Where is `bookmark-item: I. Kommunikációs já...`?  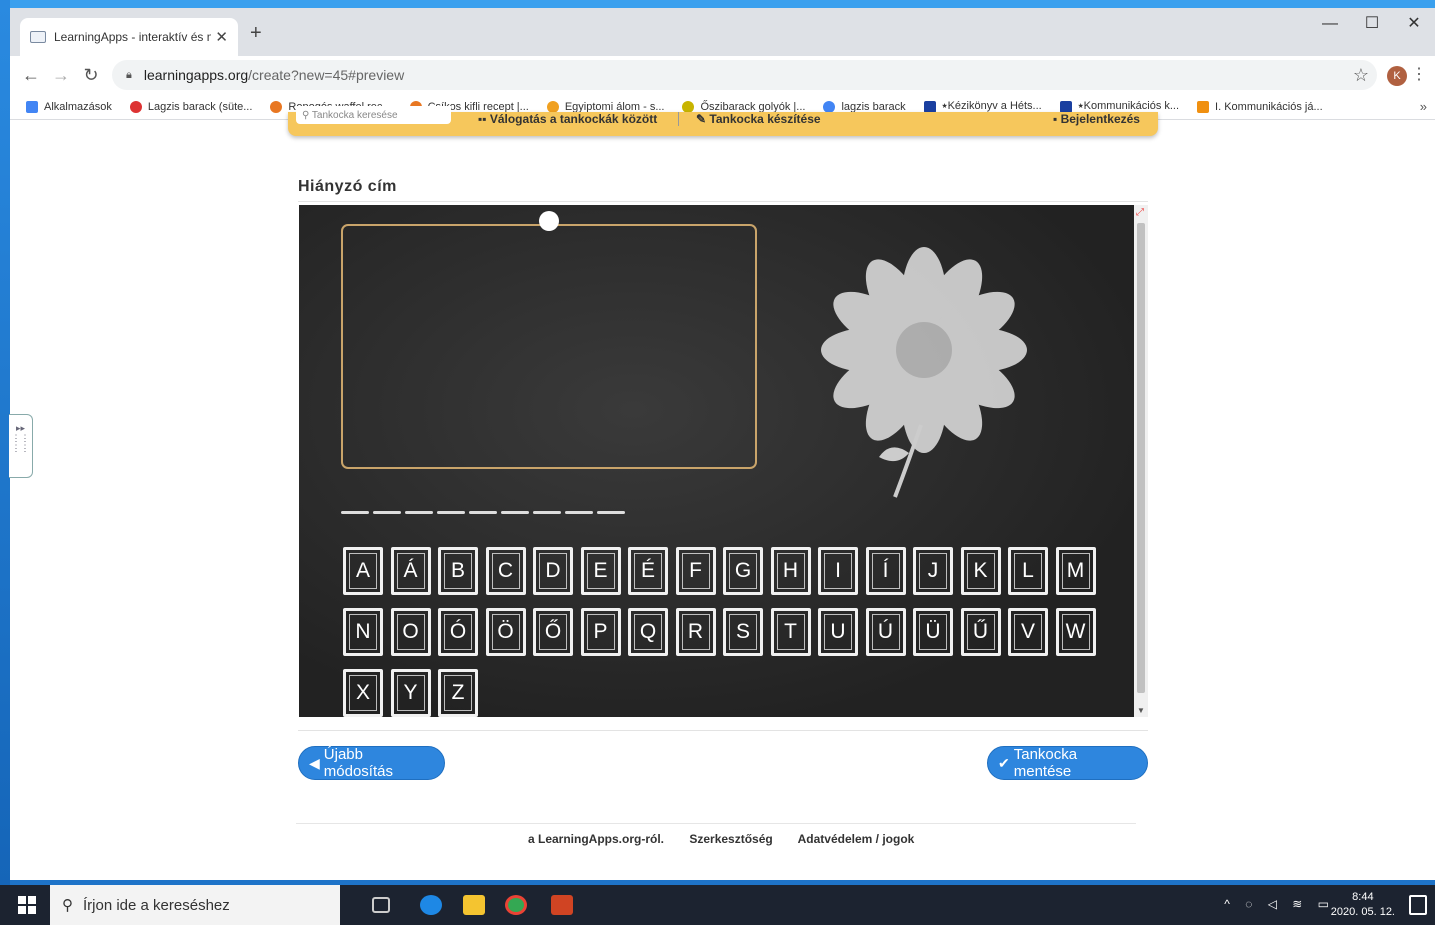 bookmark-item: I. Kommunikációs já... is located at coordinates (1260, 106).